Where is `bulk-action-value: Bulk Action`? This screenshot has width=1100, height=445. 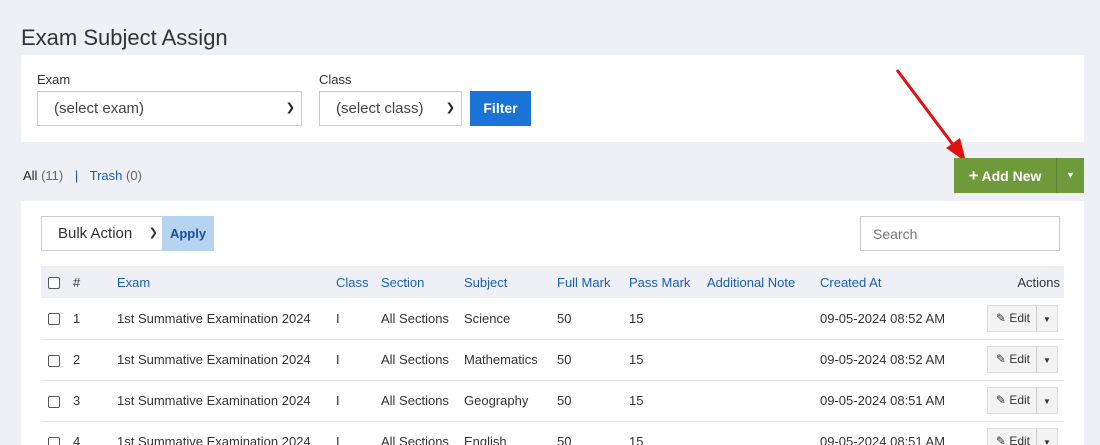
bulk-action-value: Bulk Action is located at coordinates (95, 233).